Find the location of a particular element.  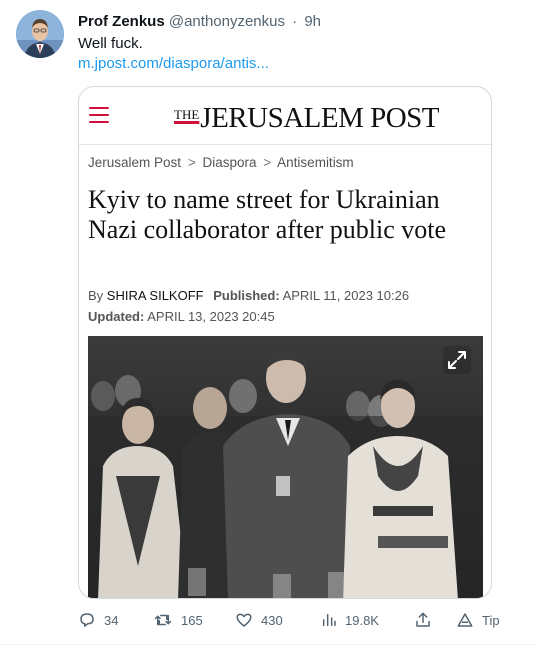

site-header: THEJERUSALEM POST is located at coordinates (285, 116).